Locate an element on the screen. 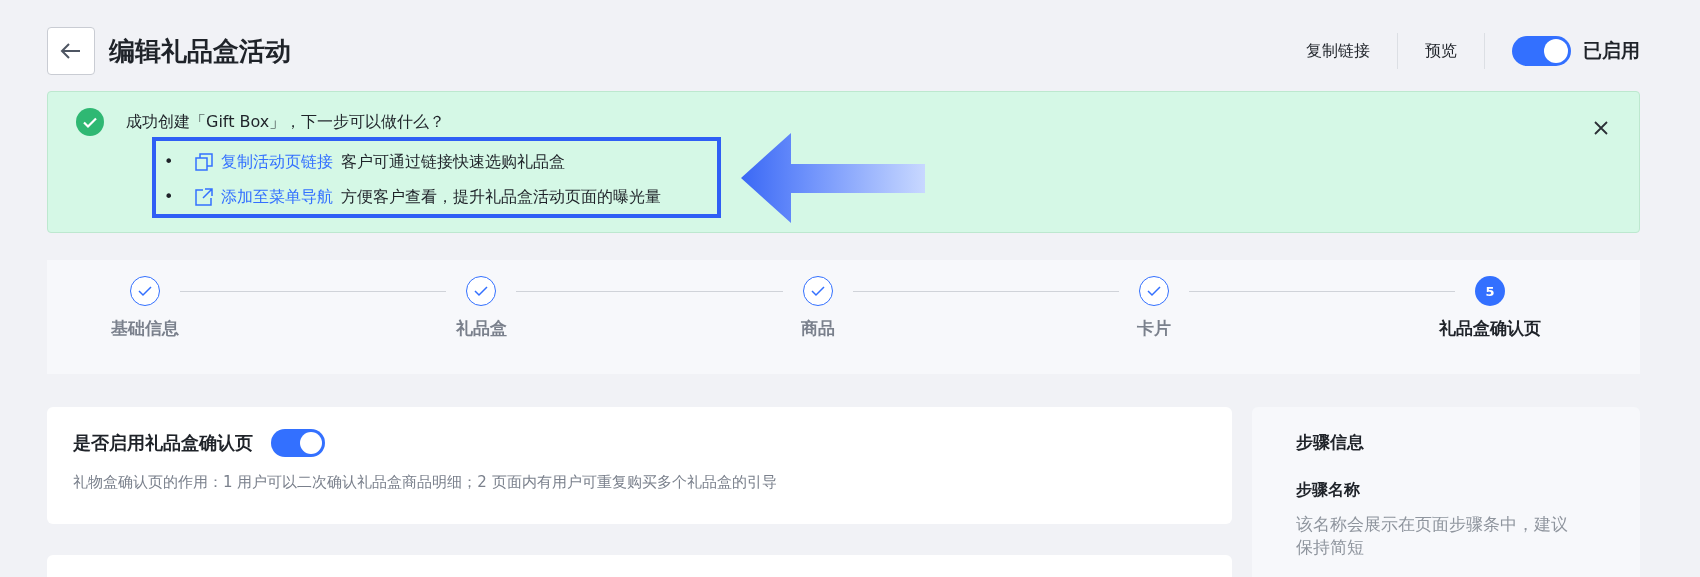 The image size is (1700, 577). copy-icon is located at coordinates (204, 161).